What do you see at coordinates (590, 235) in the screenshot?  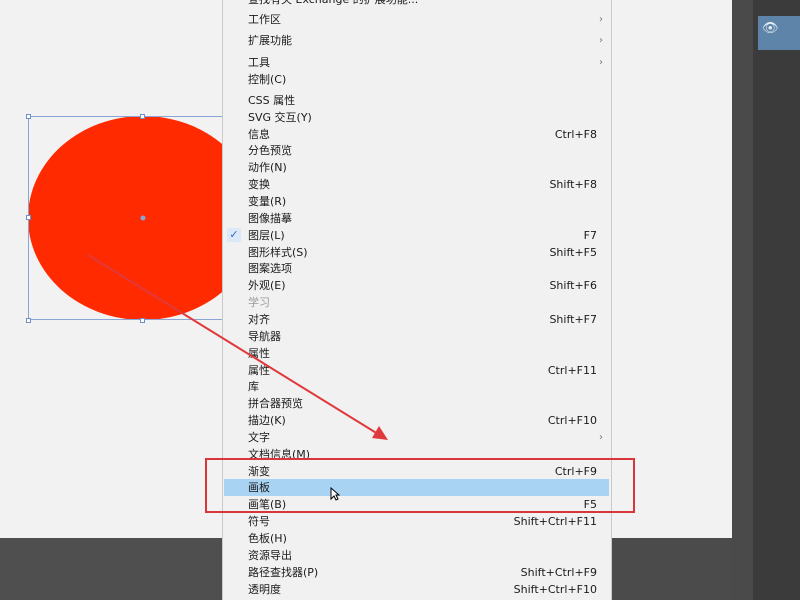 I see `menu-item-shortcut: F7` at bounding box center [590, 235].